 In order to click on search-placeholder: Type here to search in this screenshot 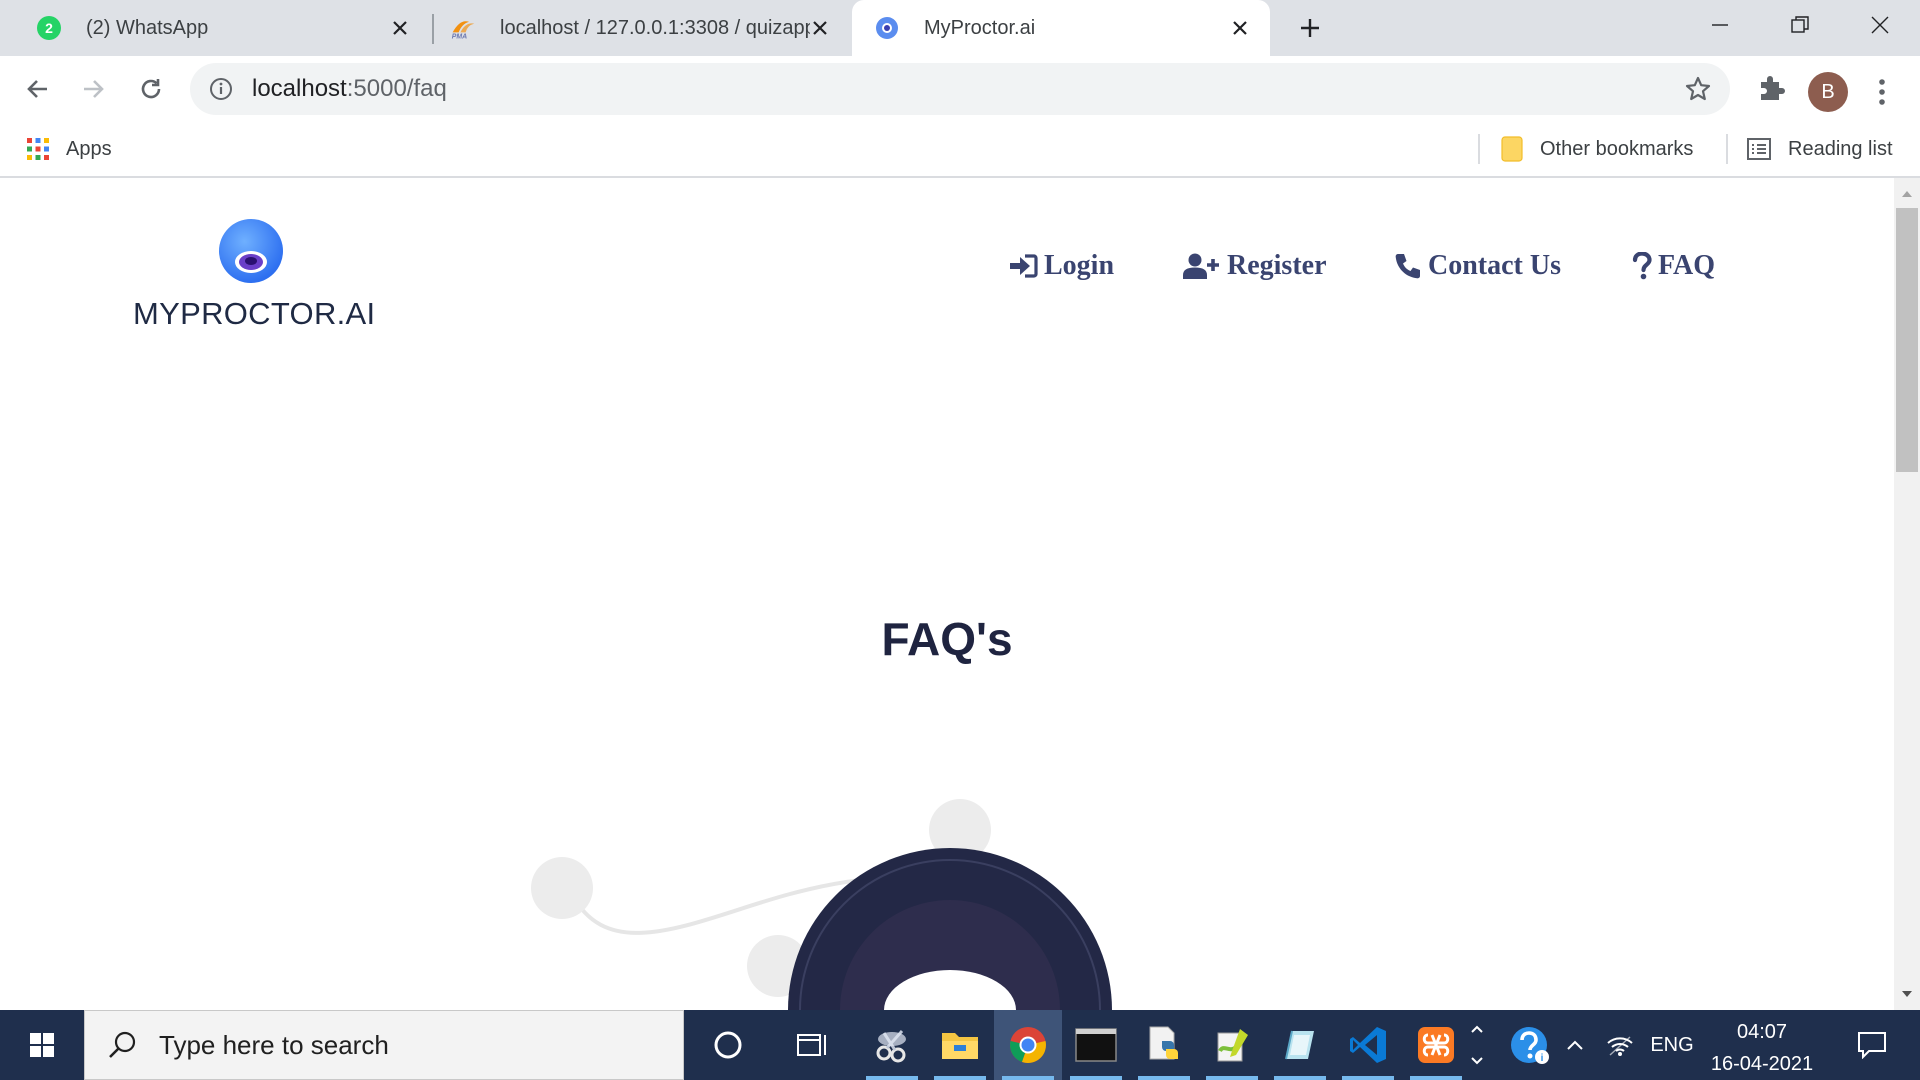, I will do `click(274, 1044)`.